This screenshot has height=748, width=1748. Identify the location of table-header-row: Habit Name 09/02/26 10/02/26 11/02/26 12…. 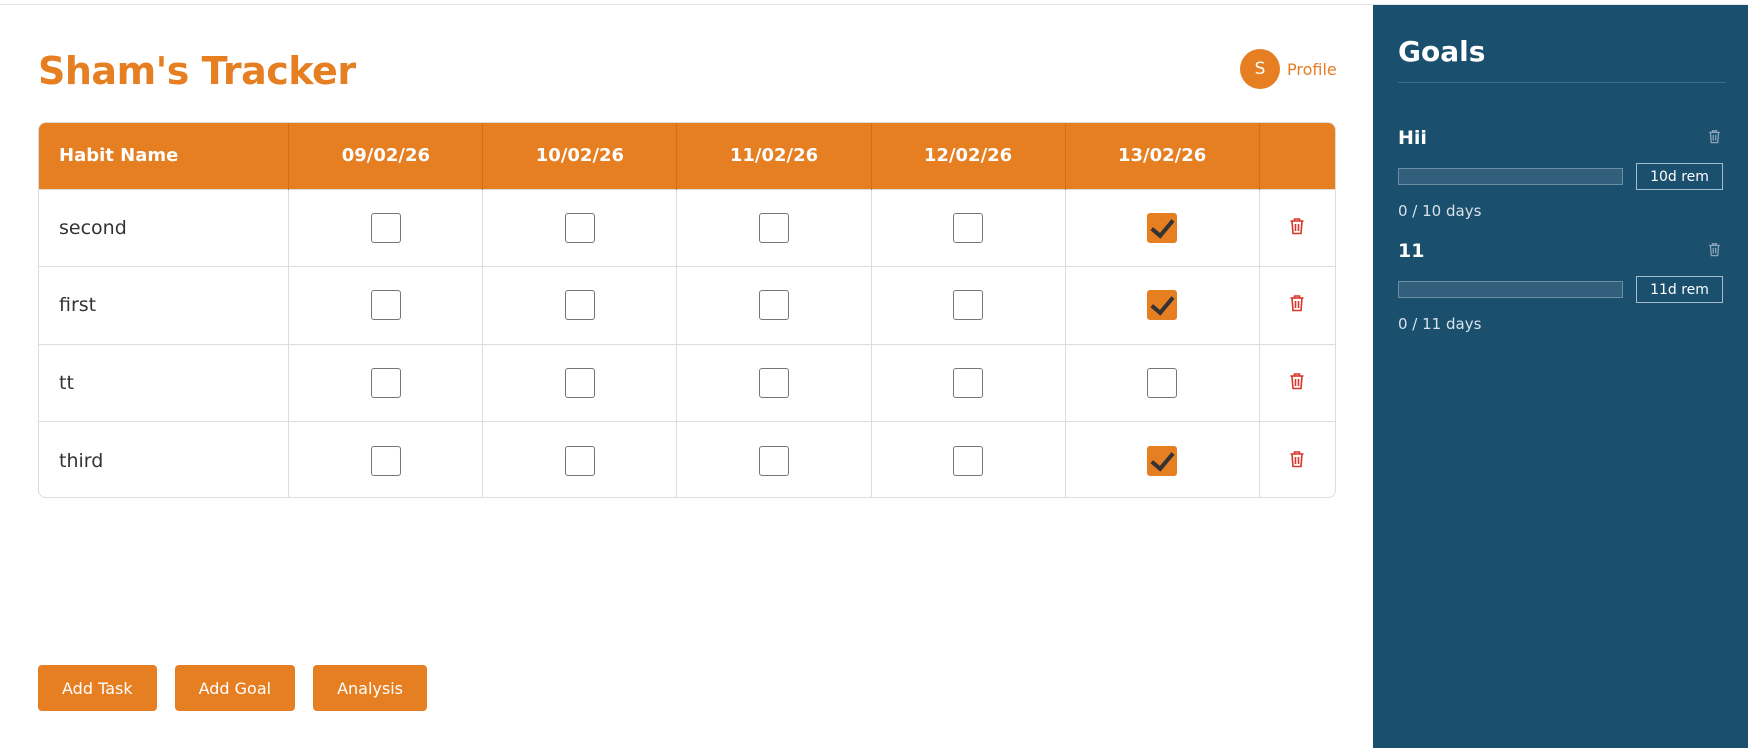
(687, 156).